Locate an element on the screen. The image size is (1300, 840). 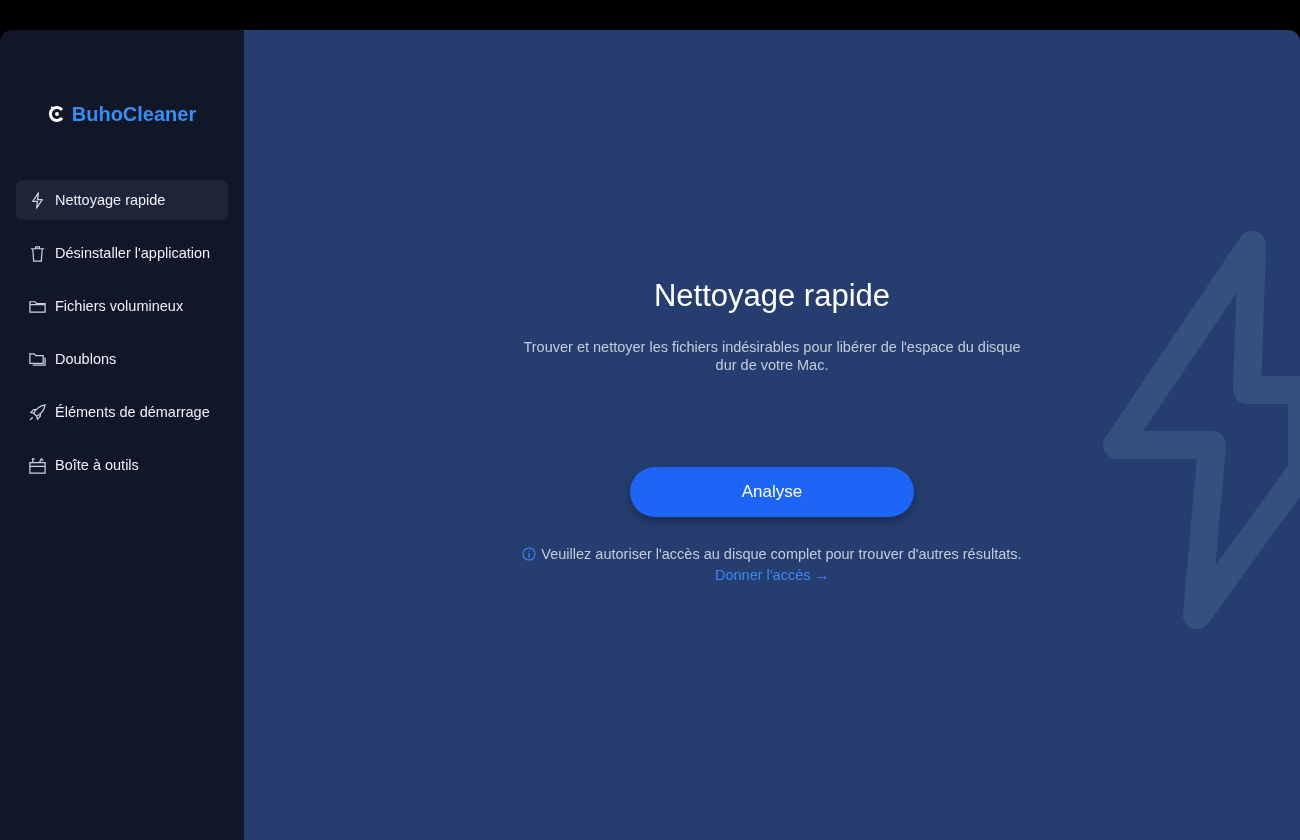
sidebar-item: Fichiers volumineux is located at coordinates (122, 306).